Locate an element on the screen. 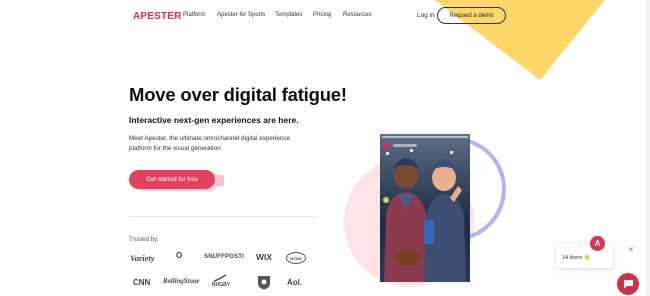 The image size is (650, 296). login-link: Log in is located at coordinates (426, 15).